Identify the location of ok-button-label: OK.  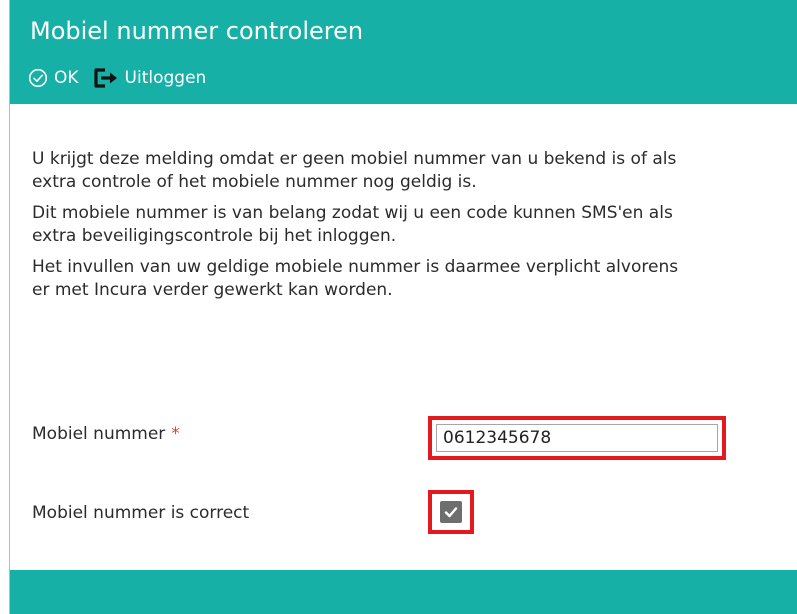
(66, 78).